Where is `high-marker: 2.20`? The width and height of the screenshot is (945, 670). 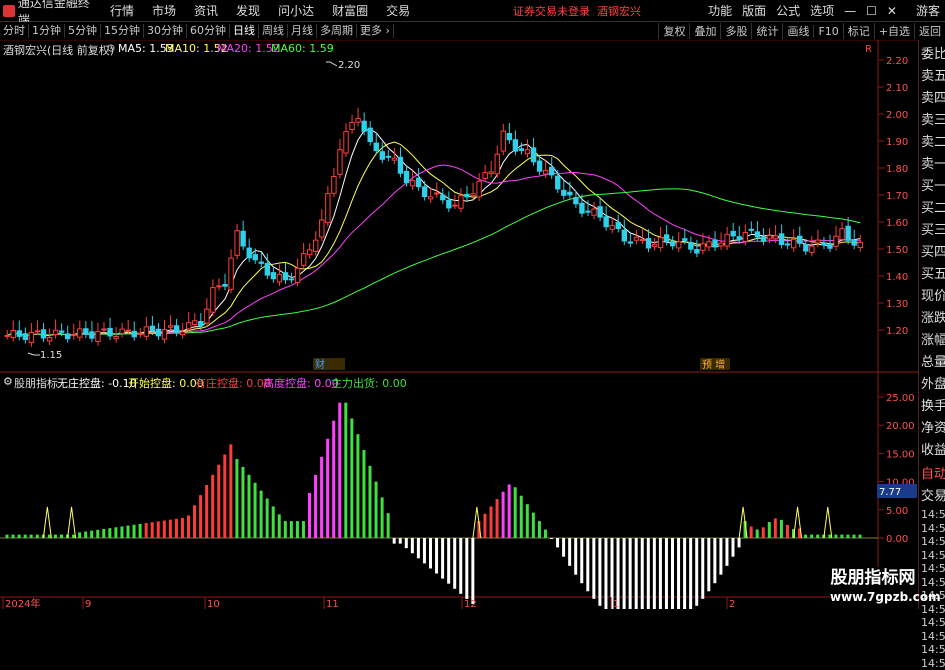 high-marker: 2.20 is located at coordinates (349, 65).